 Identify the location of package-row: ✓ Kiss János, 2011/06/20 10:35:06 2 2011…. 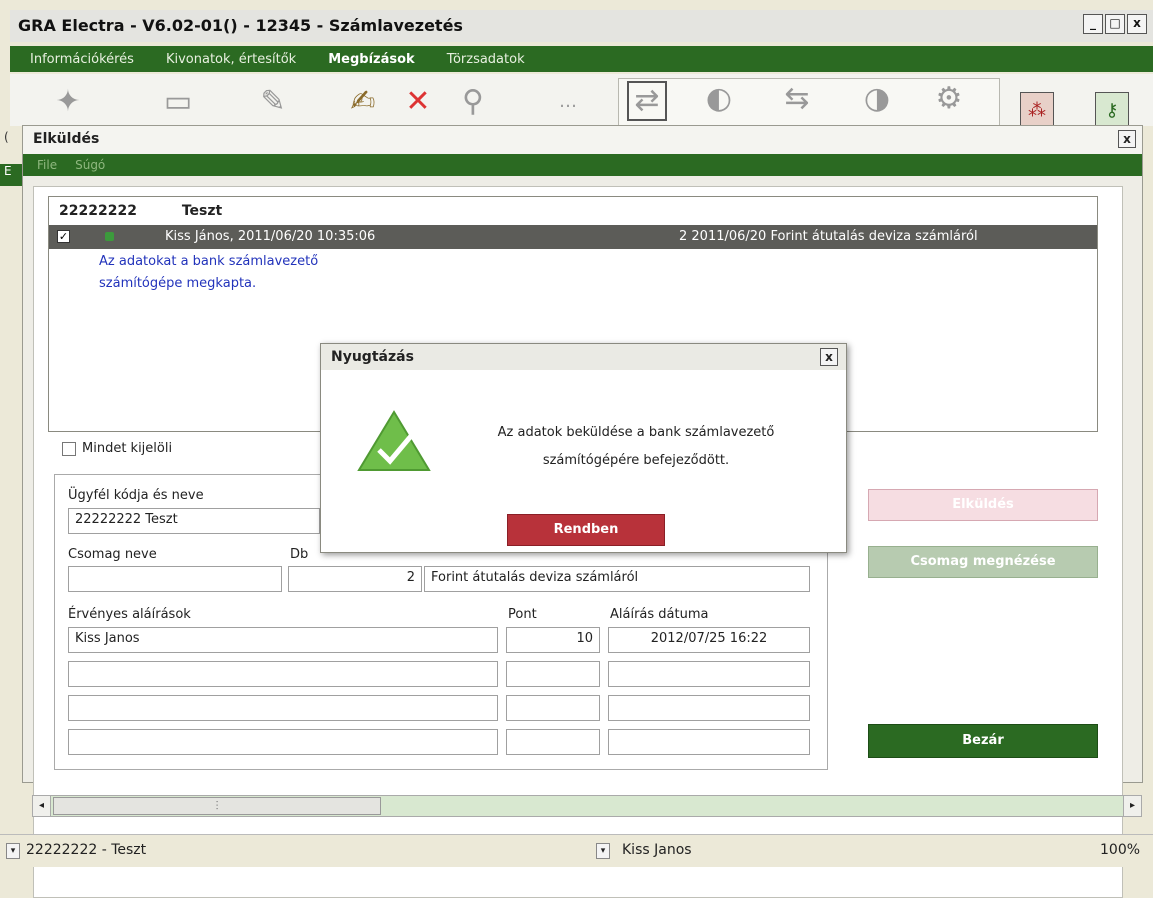
(573, 237).